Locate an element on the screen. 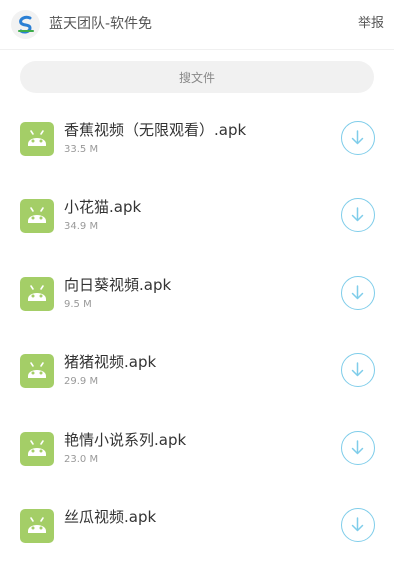 The width and height of the screenshot is (394, 564). file-size: 29.9 M is located at coordinates (81, 382).